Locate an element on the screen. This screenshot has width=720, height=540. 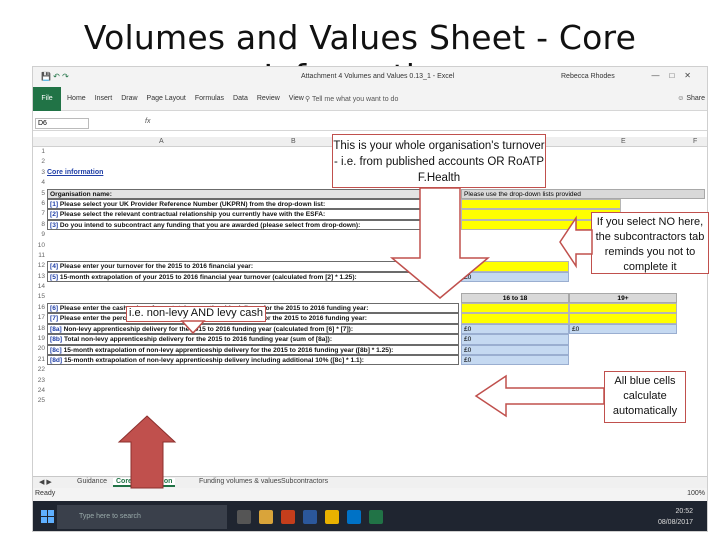
nonlevy-callout: i.e. non-levy AND levy cash is located at coordinates (196, 314).